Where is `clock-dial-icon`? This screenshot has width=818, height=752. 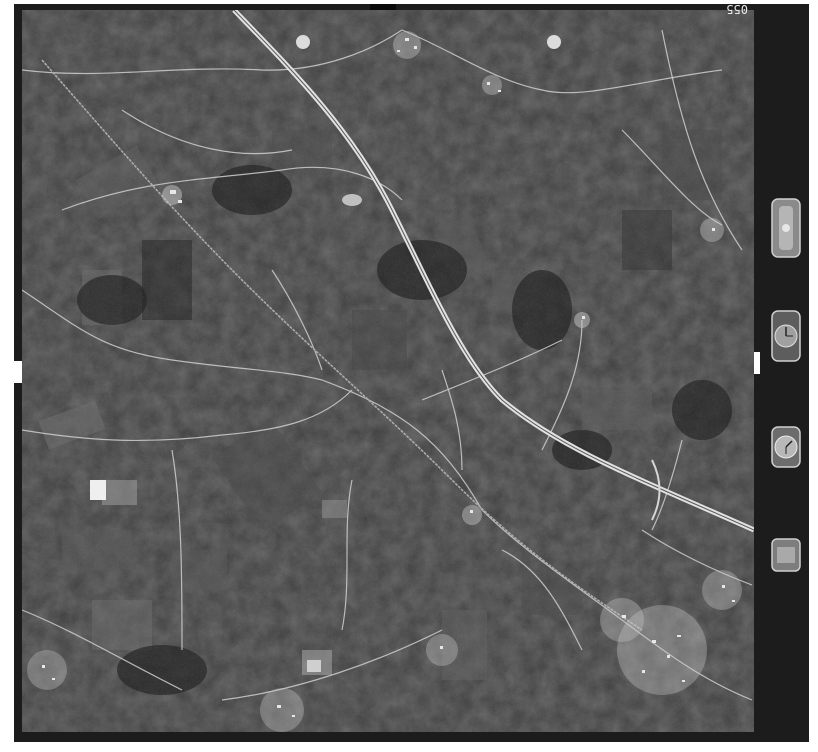
clock-dial-icon is located at coordinates (786, 447).